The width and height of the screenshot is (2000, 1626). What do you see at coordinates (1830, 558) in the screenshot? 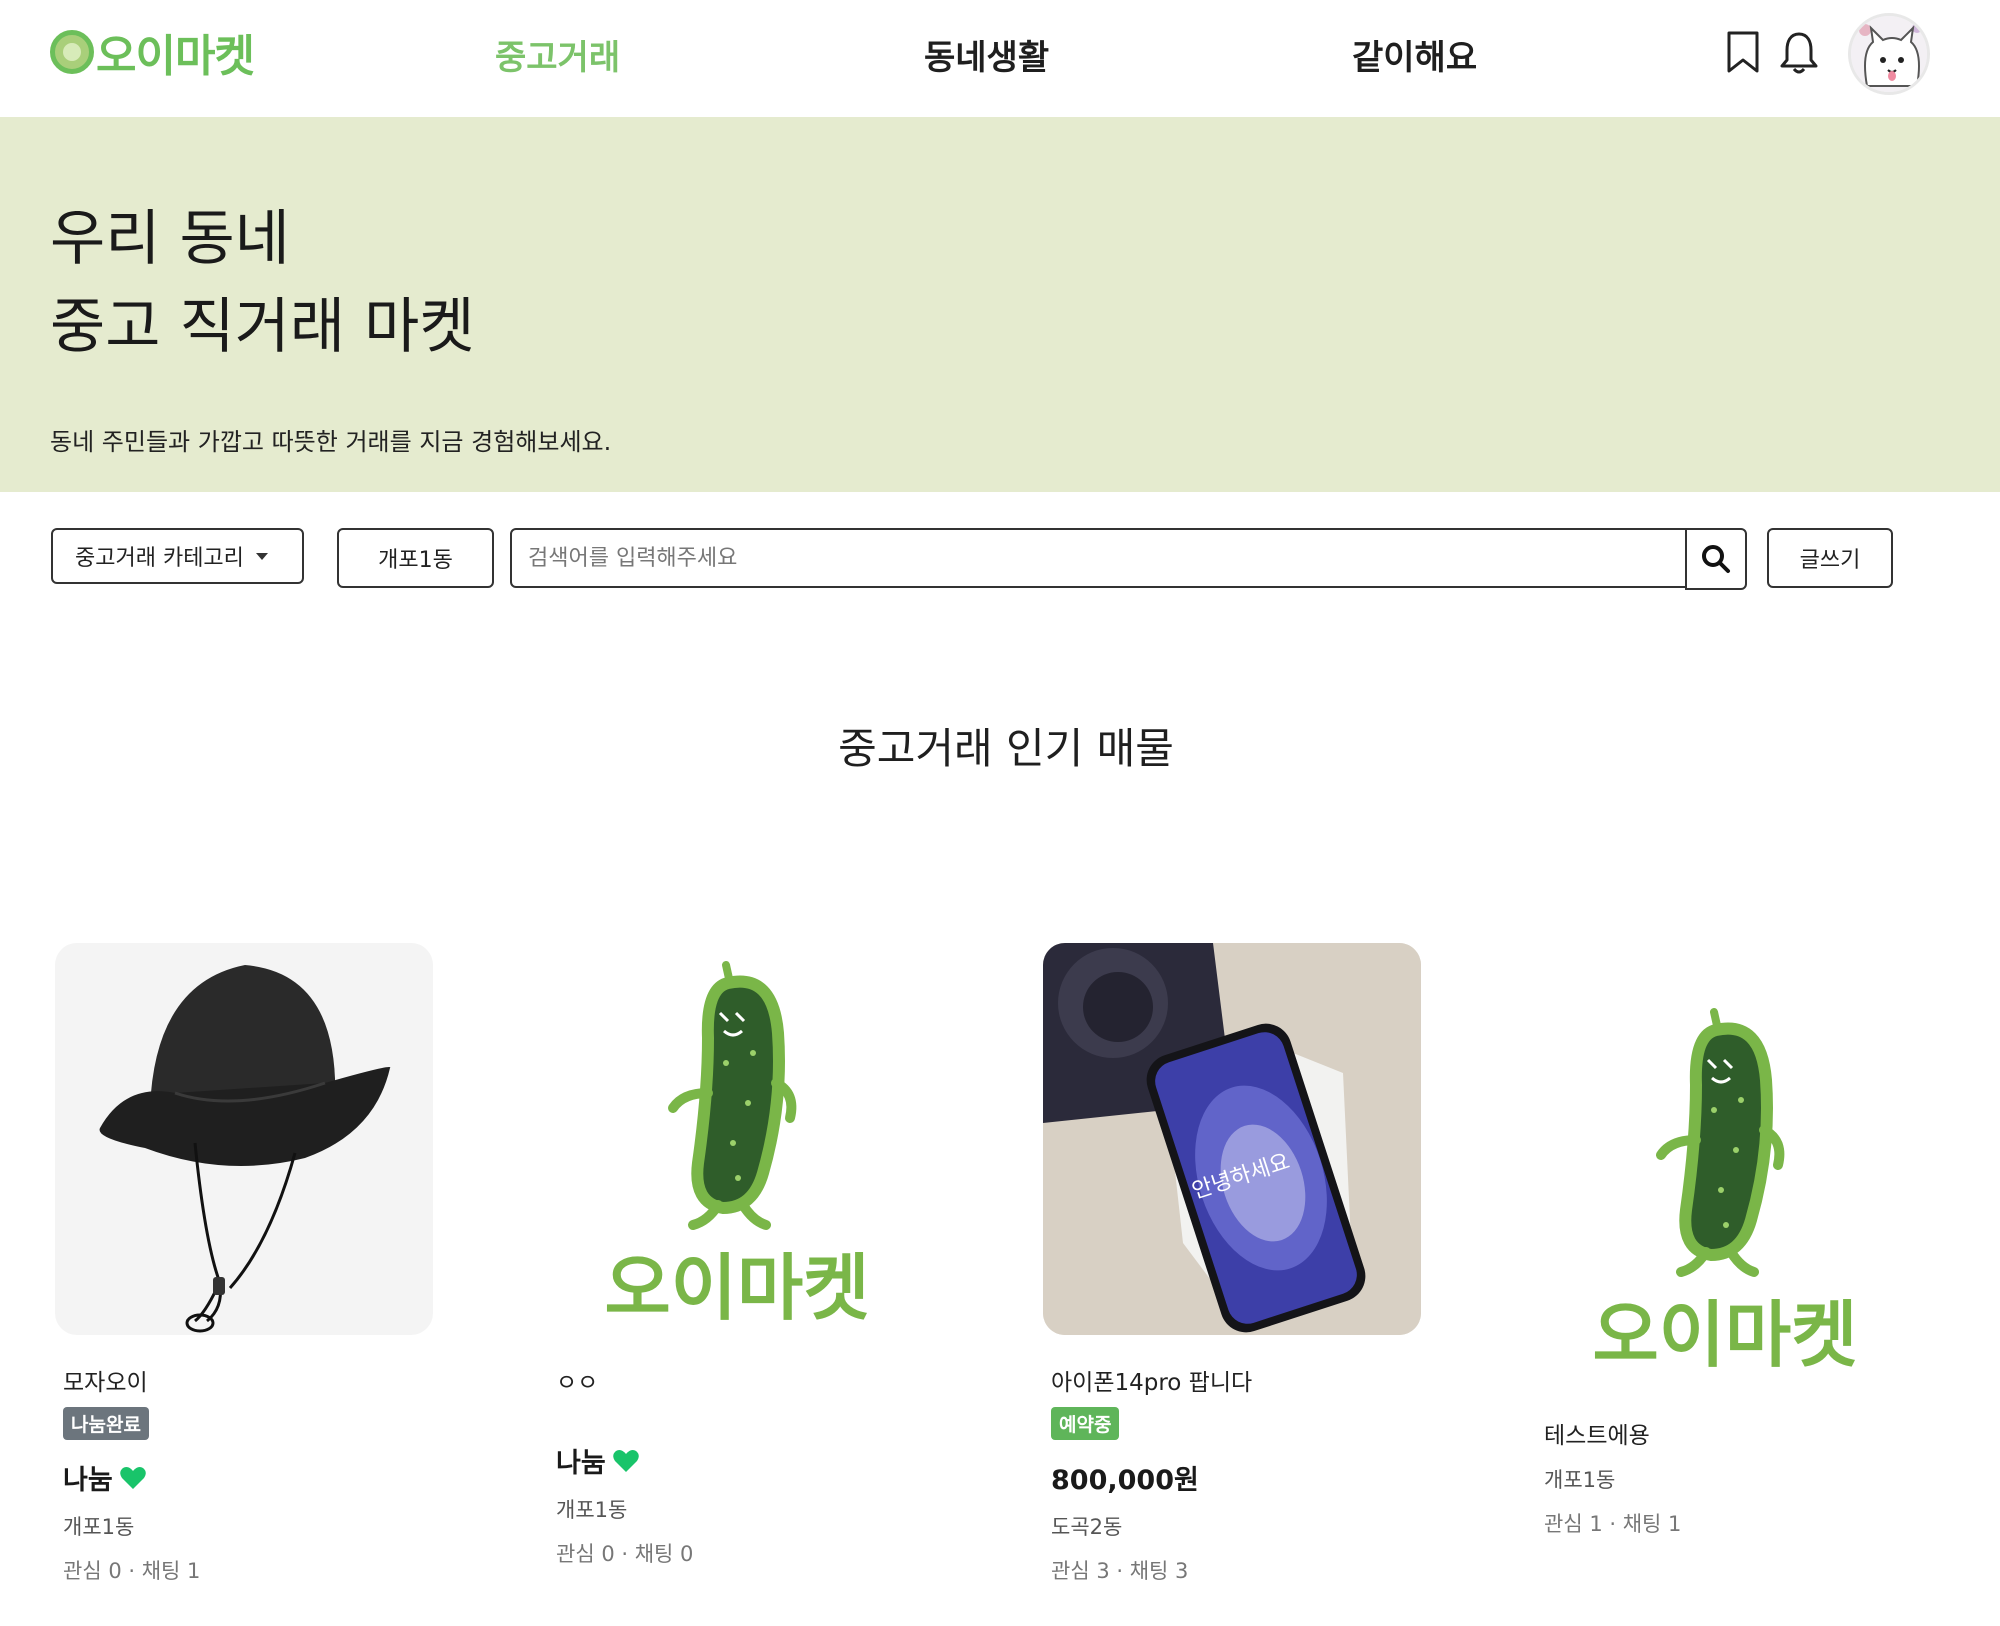
I see `write-post-button: 글쓰기` at bounding box center [1830, 558].